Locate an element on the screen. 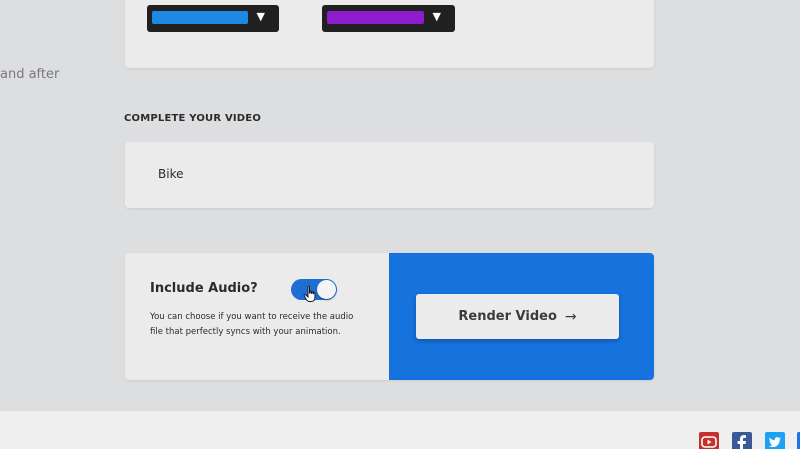  render-action-panel: Render Video → is located at coordinates (521, 316).